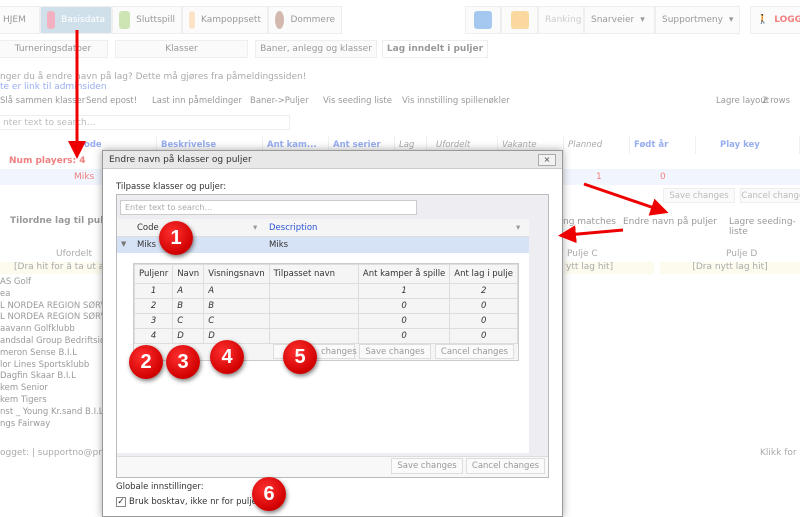  Describe the element at coordinates (730, 268) in the screenshot. I see `pulje-d-drop-zone: [Dra nytt lag hit]` at that location.